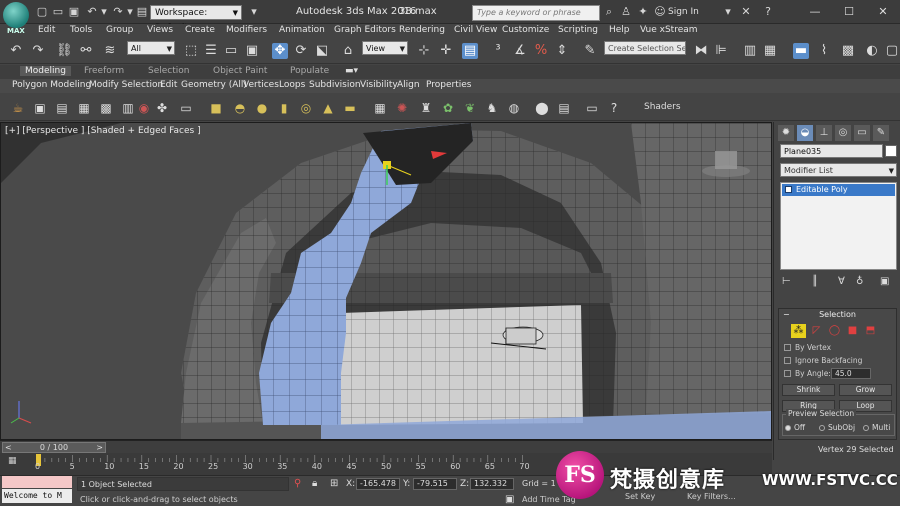 This screenshot has width=900, height=506. What do you see at coordinates (18, 108) in the screenshot?
I see `teapot-icon: ☕` at bounding box center [18, 108].